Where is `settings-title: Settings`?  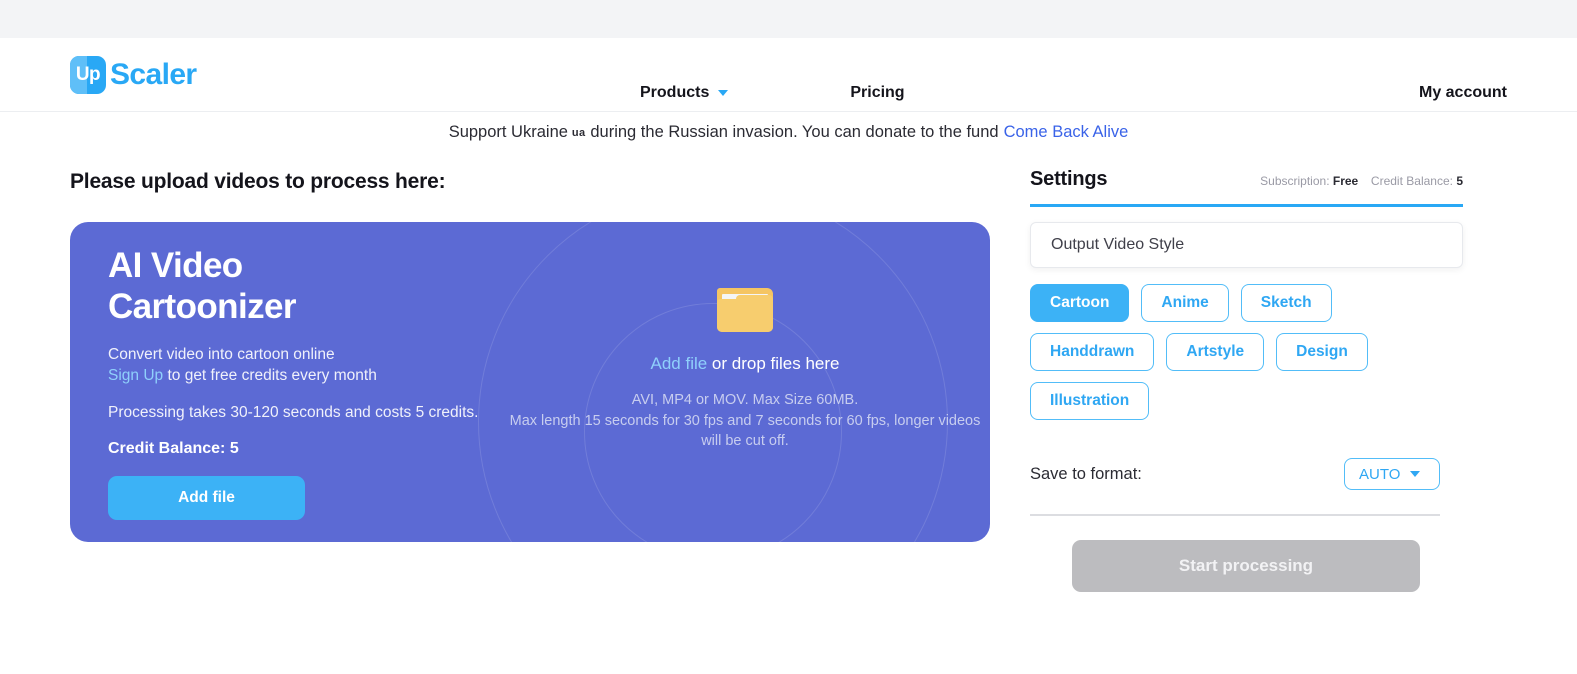
settings-title: Settings is located at coordinates (1069, 179).